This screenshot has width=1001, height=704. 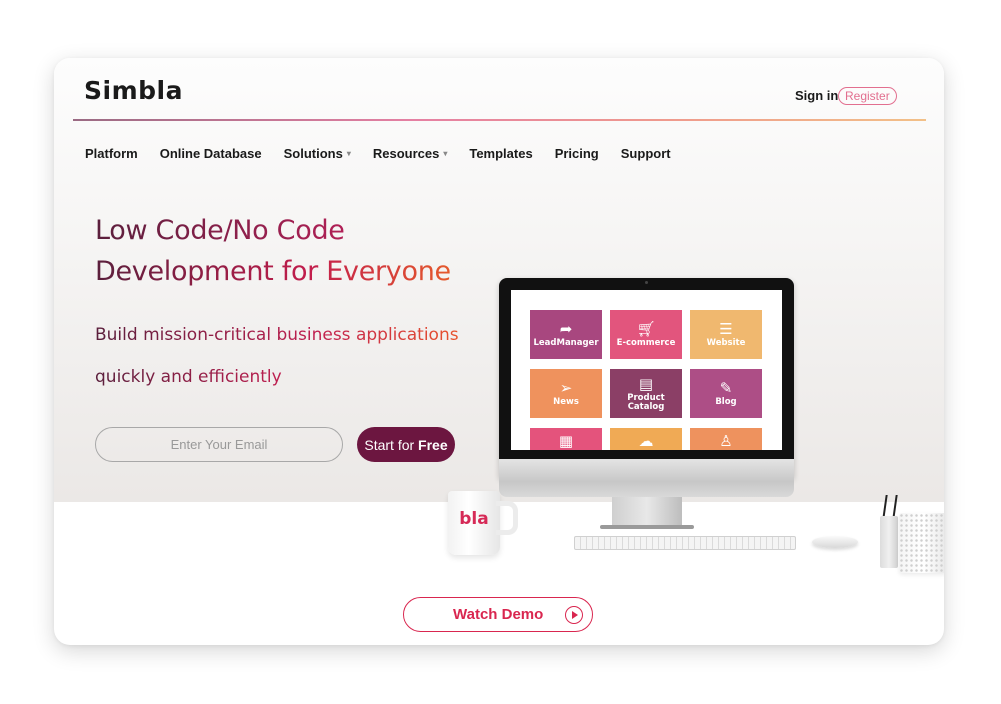 What do you see at coordinates (647, 512) in the screenshot?
I see `monitor-stand` at bounding box center [647, 512].